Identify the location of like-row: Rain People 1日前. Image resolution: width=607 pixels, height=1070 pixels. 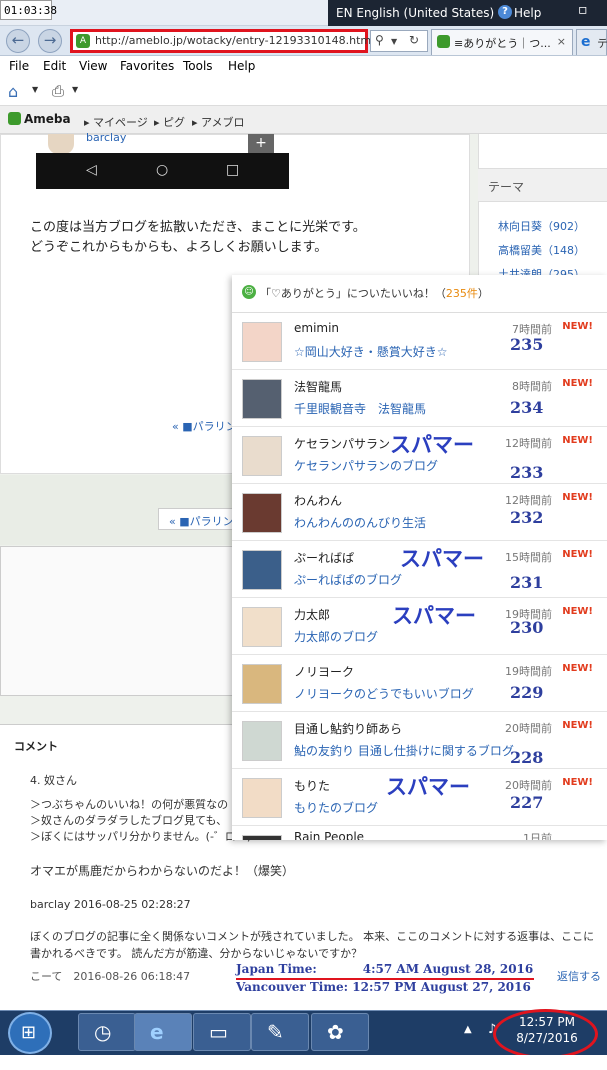
(419, 833).